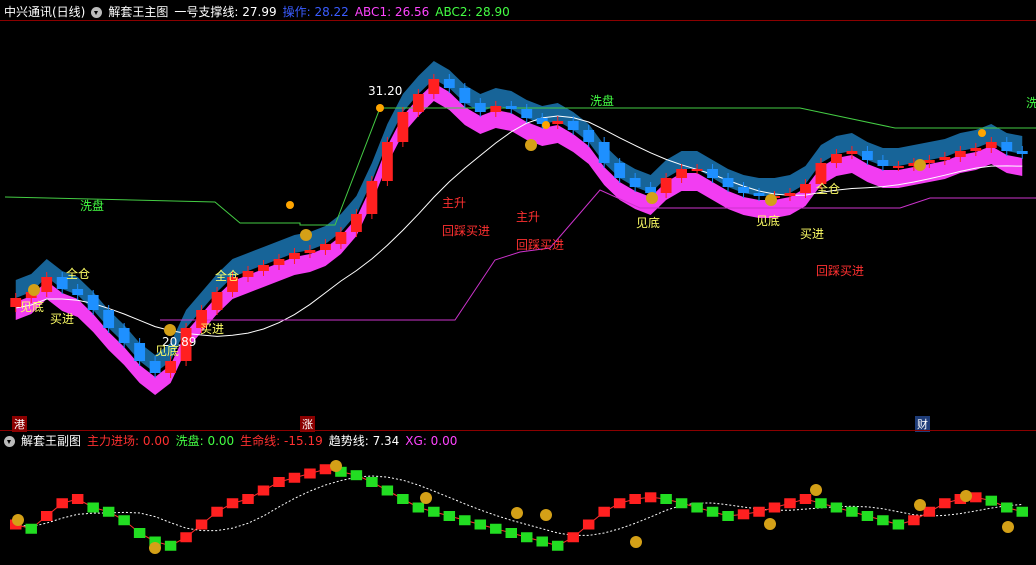  What do you see at coordinates (212, 329) in the screenshot?
I see `annotation-maijin-2: 买进` at bounding box center [212, 329].